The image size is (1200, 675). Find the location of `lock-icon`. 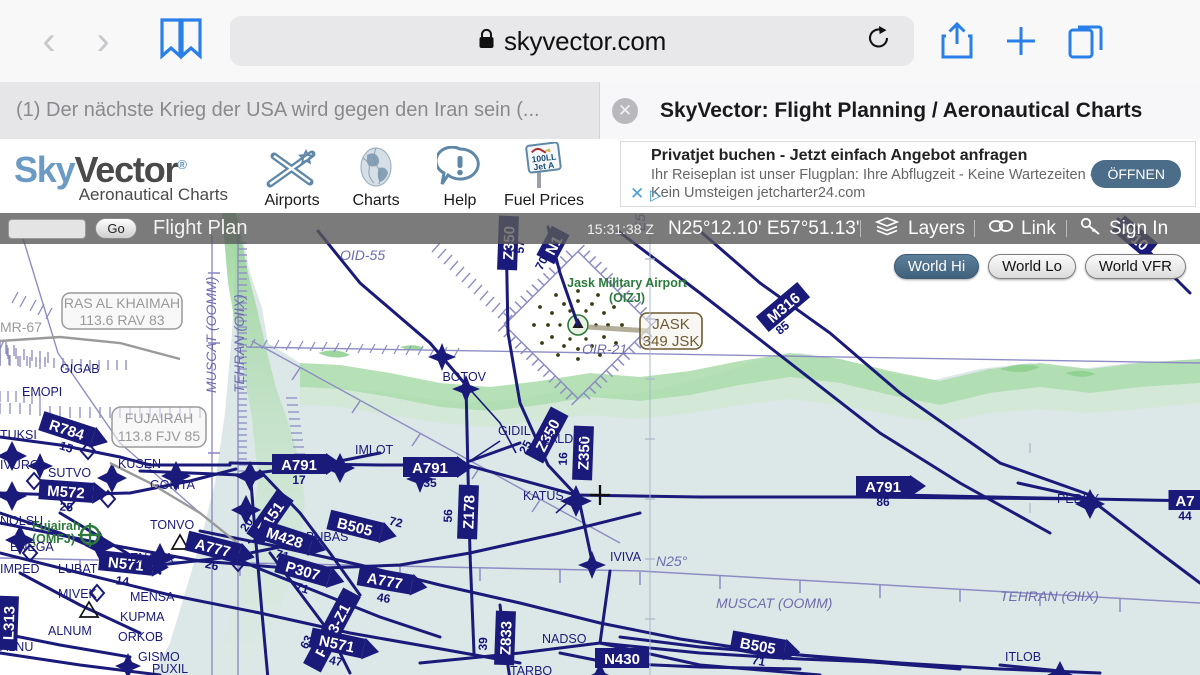

lock-icon is located at coordinates (486, 39).